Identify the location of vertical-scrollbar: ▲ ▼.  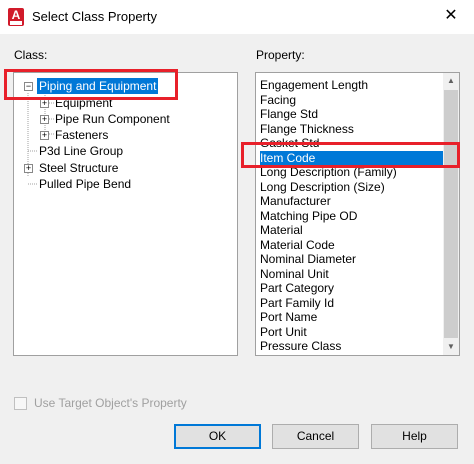
(451, 214).